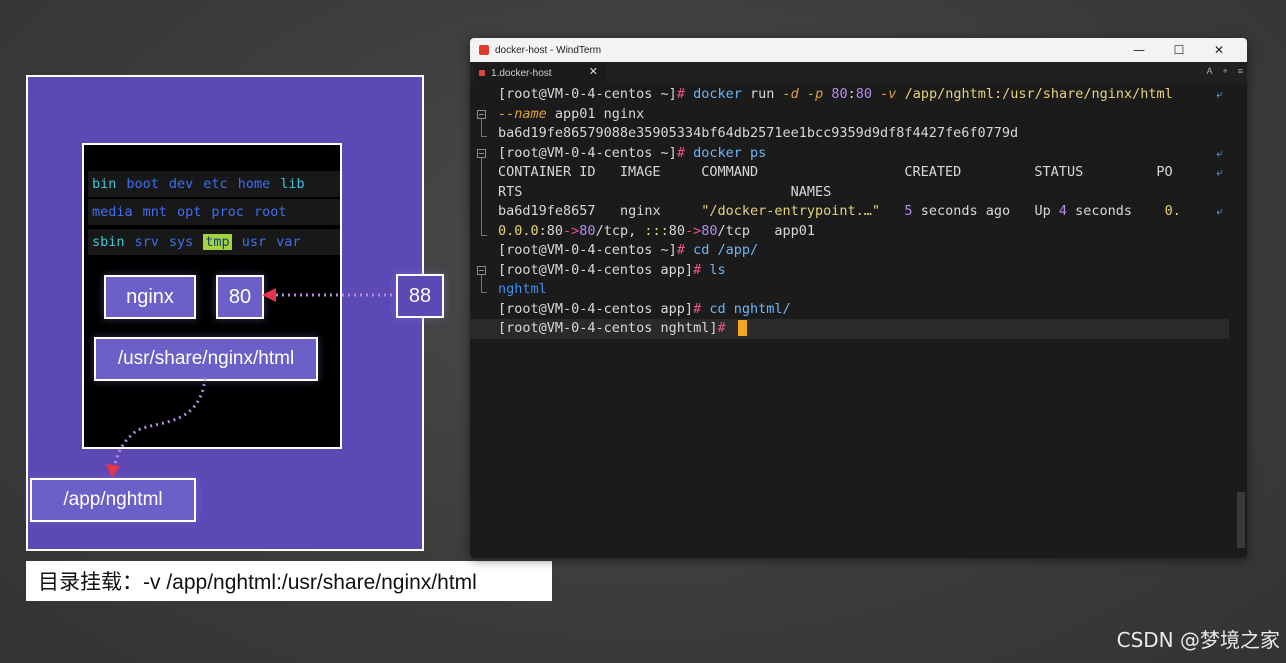 The height and width of the screenshot is (663, 1286). I want to click on dir-bin: bin, so click(104, 184).